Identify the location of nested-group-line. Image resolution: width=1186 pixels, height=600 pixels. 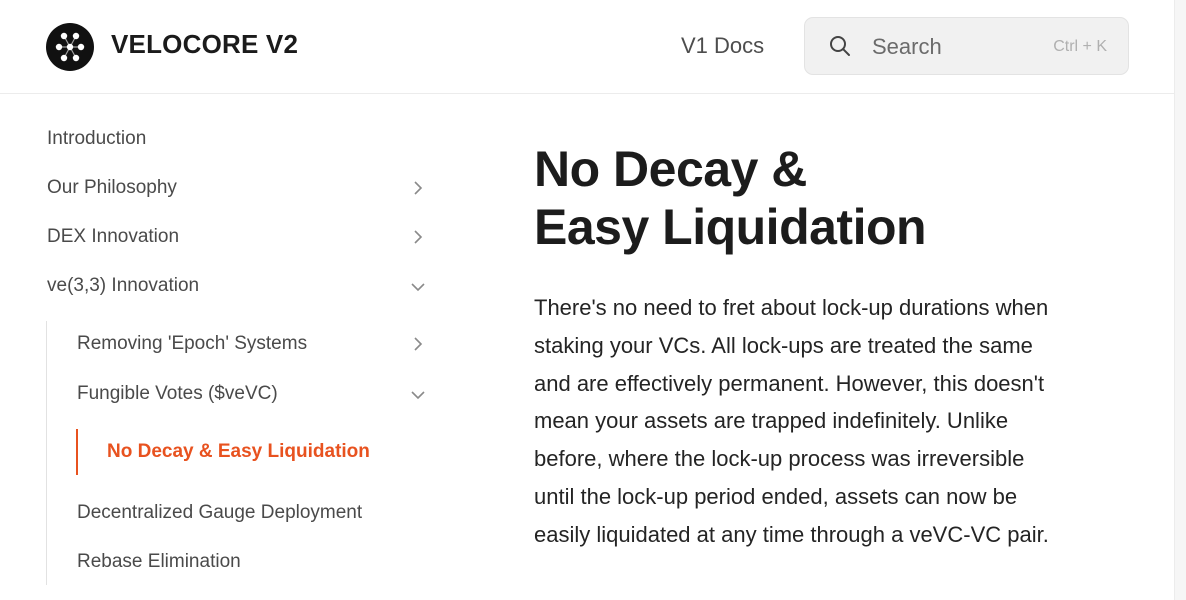
(46, 453).